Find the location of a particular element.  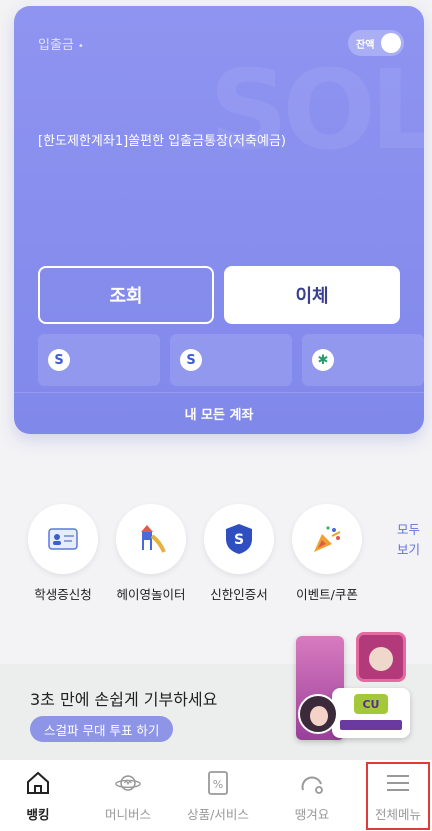

cu-logo: CU is located at coordinates (371, 704).